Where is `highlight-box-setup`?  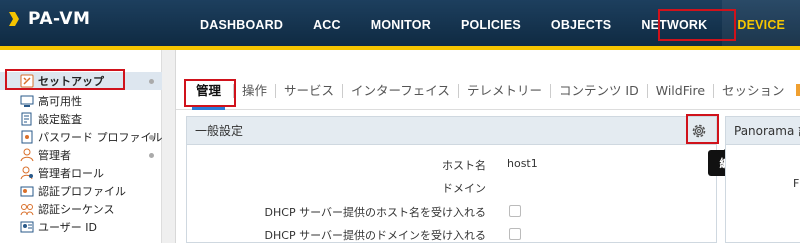 highlight-box-setup is located at coordinates (65, 79).